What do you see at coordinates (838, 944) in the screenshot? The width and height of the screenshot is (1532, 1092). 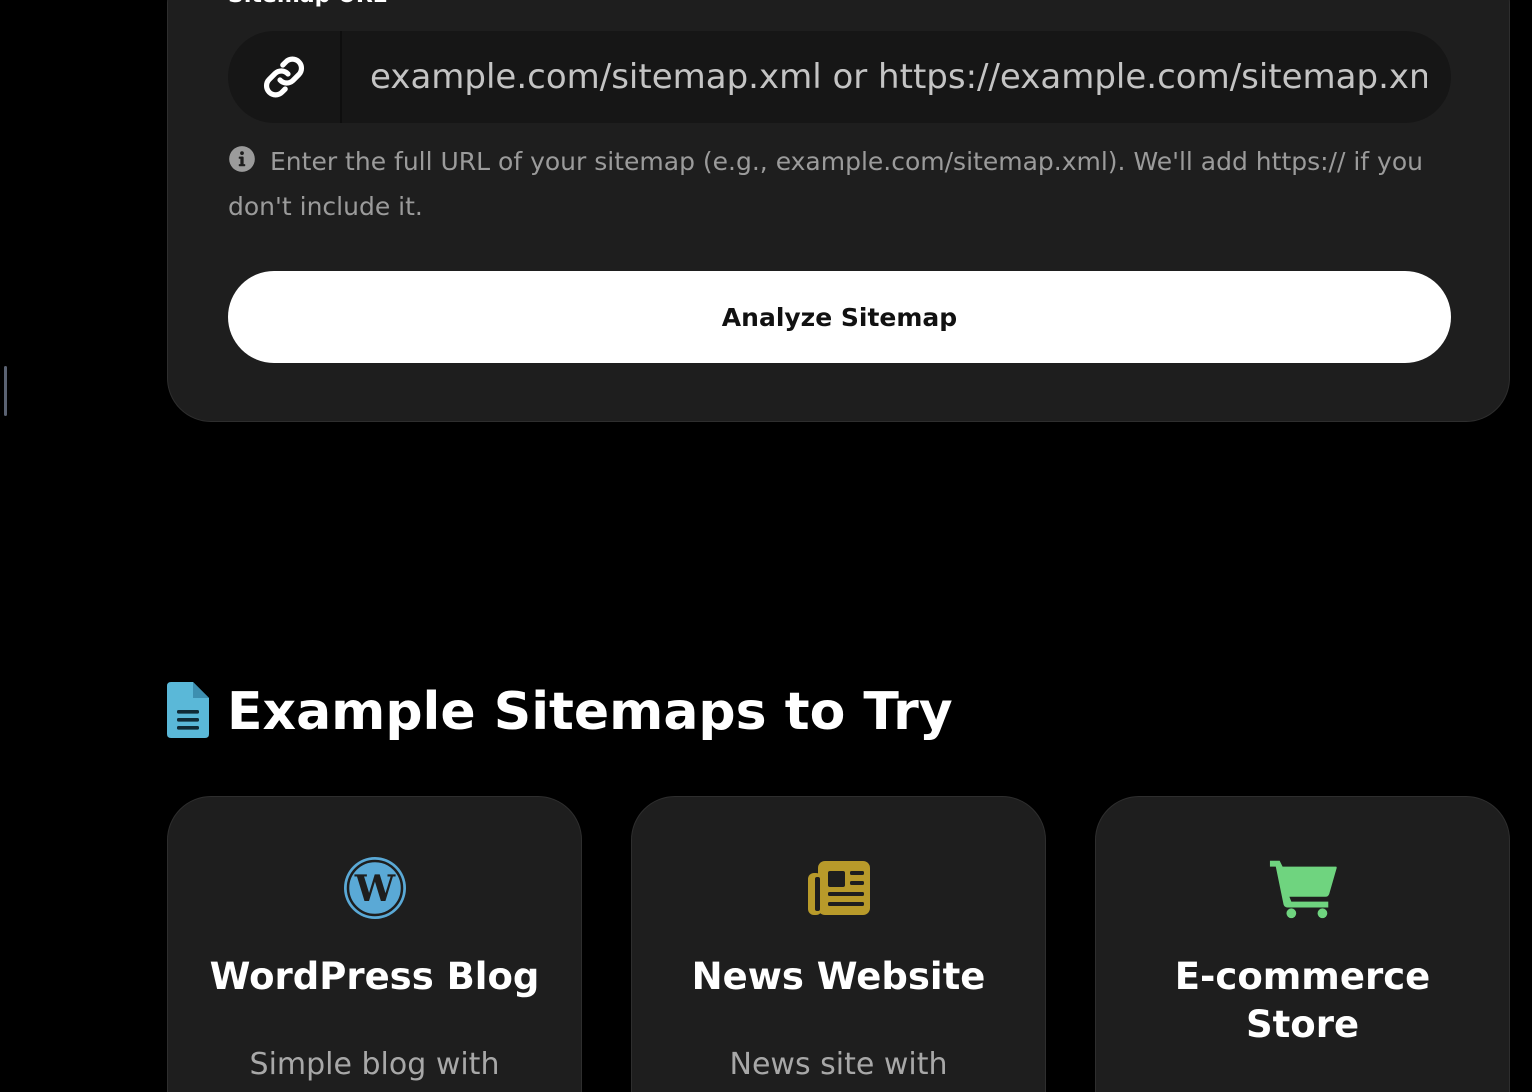 I see `example-card-news: News Website News site with` at bounding box center [838, 944].